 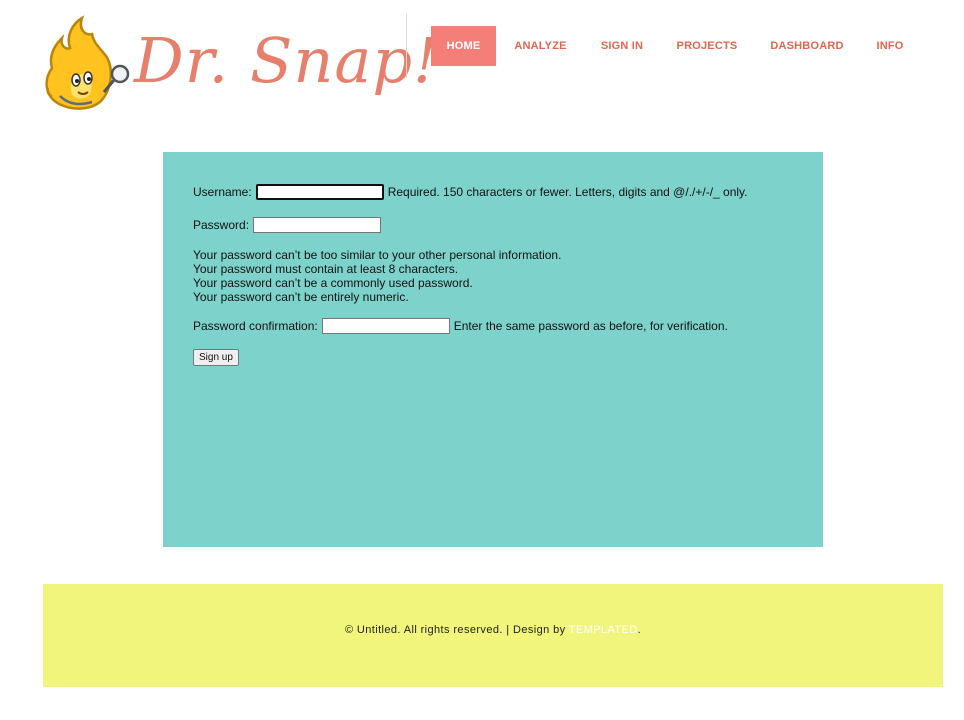 What do you see at coordinates (87, 62) in the screenshot?
I see `flame-mascot-icon` at bounding box center [87, 62].